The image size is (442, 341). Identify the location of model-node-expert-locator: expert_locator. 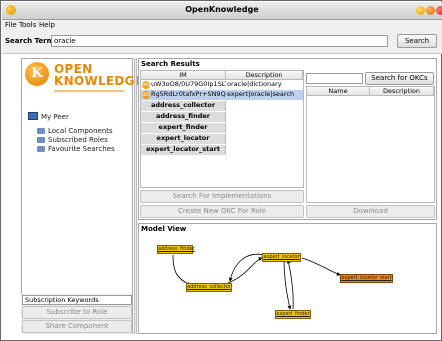
(281, 257).